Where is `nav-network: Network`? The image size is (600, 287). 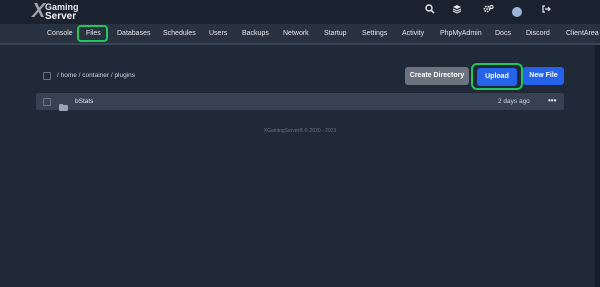 nav-network: Network is located at coordinates (296, 34).